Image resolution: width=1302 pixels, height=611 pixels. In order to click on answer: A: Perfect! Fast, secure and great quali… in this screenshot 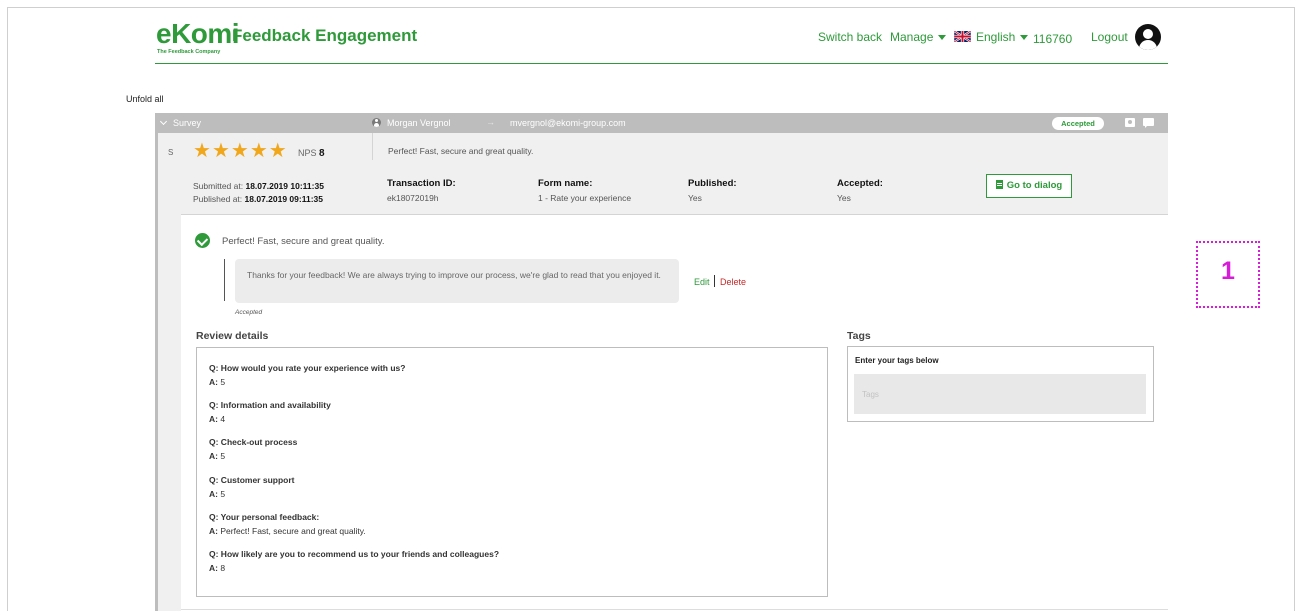, I will do `click(287, 531)`.